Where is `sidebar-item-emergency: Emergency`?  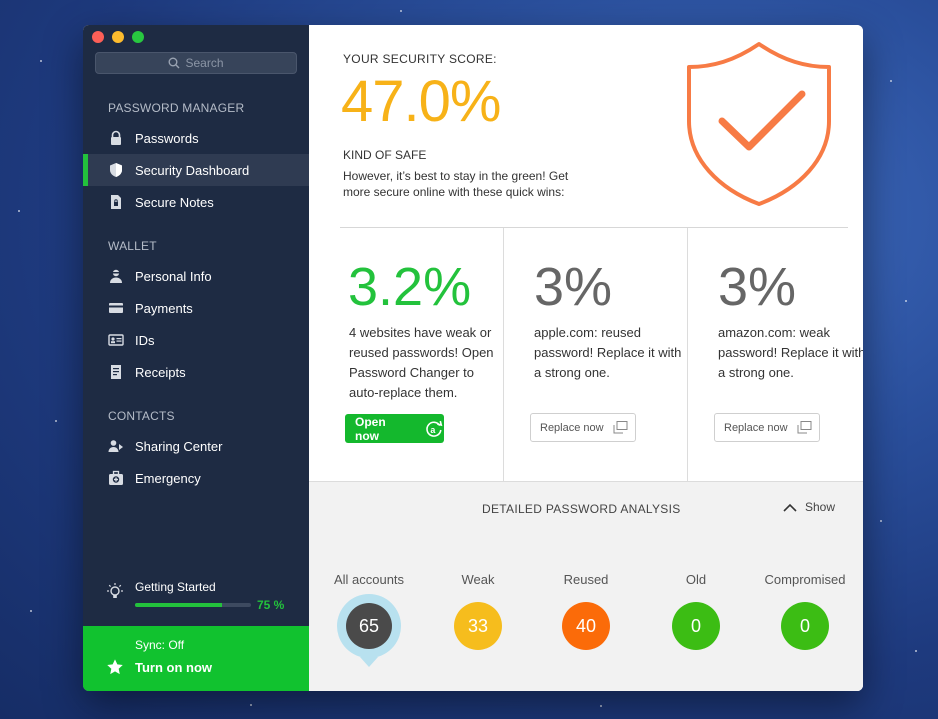
sidebar-item-emergency: Emergency is located at coordinates (196, 478).